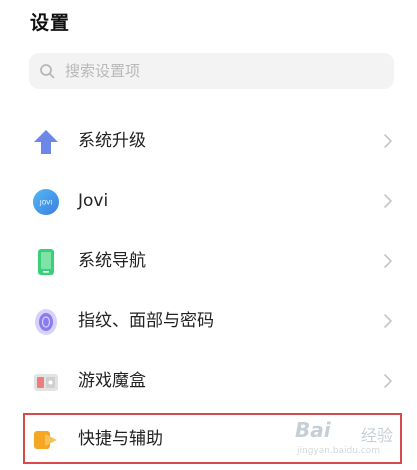  Describe the element at coordinates (208, 142) in the screenshot. I see `settings-item-system-update: 系统升级` at that location.